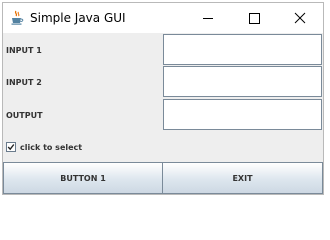 Image resolution: width=330 pixels, height=240 pixels. I want to click on minimize-button, so click(208, 18).